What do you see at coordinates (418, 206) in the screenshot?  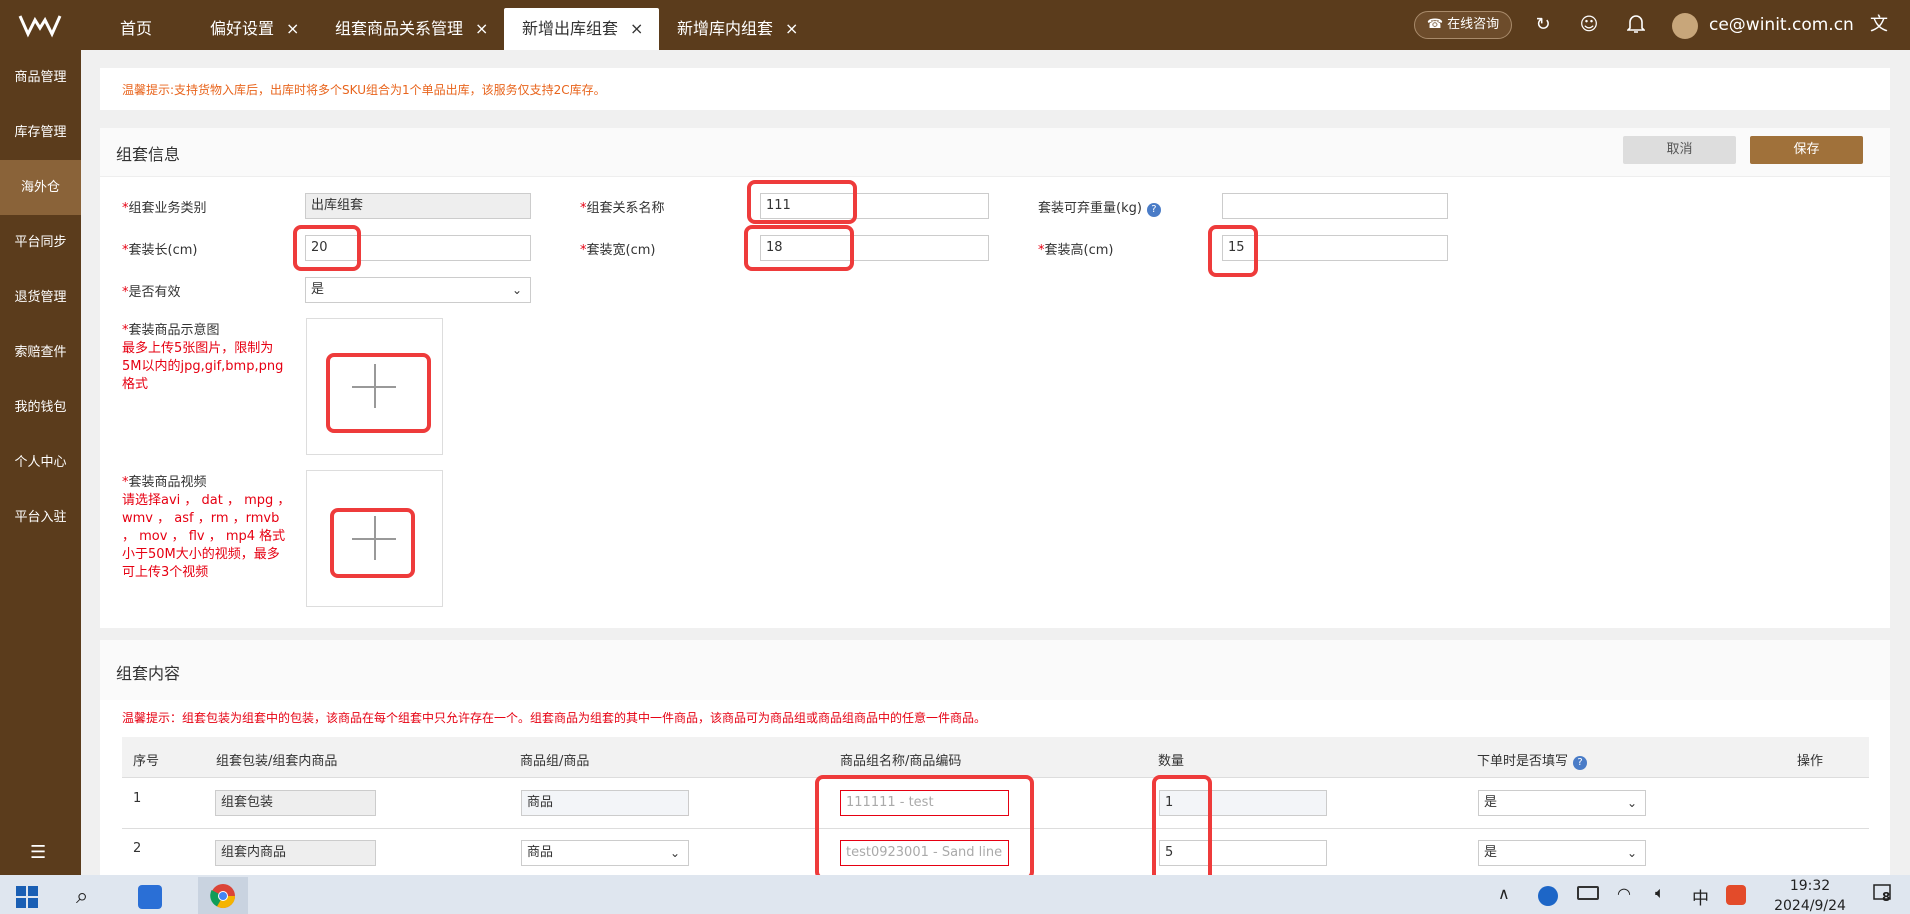 I see `category-field: 出库组套` at bounding box center [418, 206].